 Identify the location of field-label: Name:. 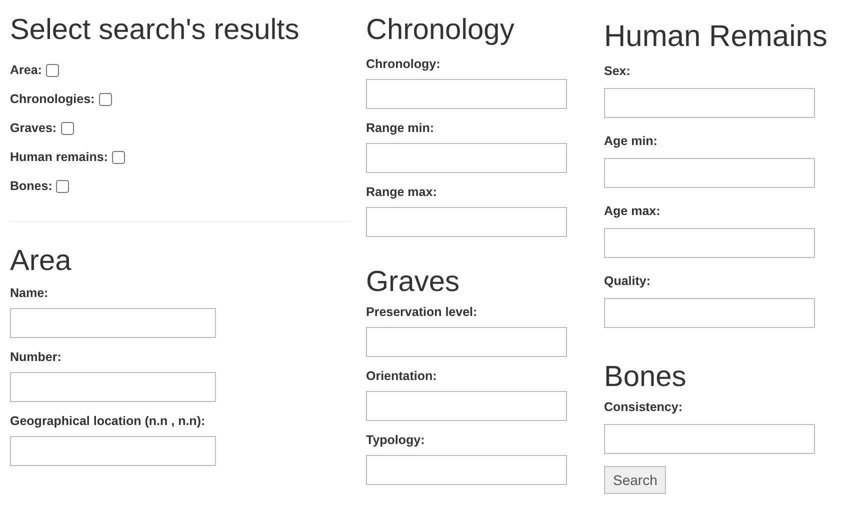
(29, 293).